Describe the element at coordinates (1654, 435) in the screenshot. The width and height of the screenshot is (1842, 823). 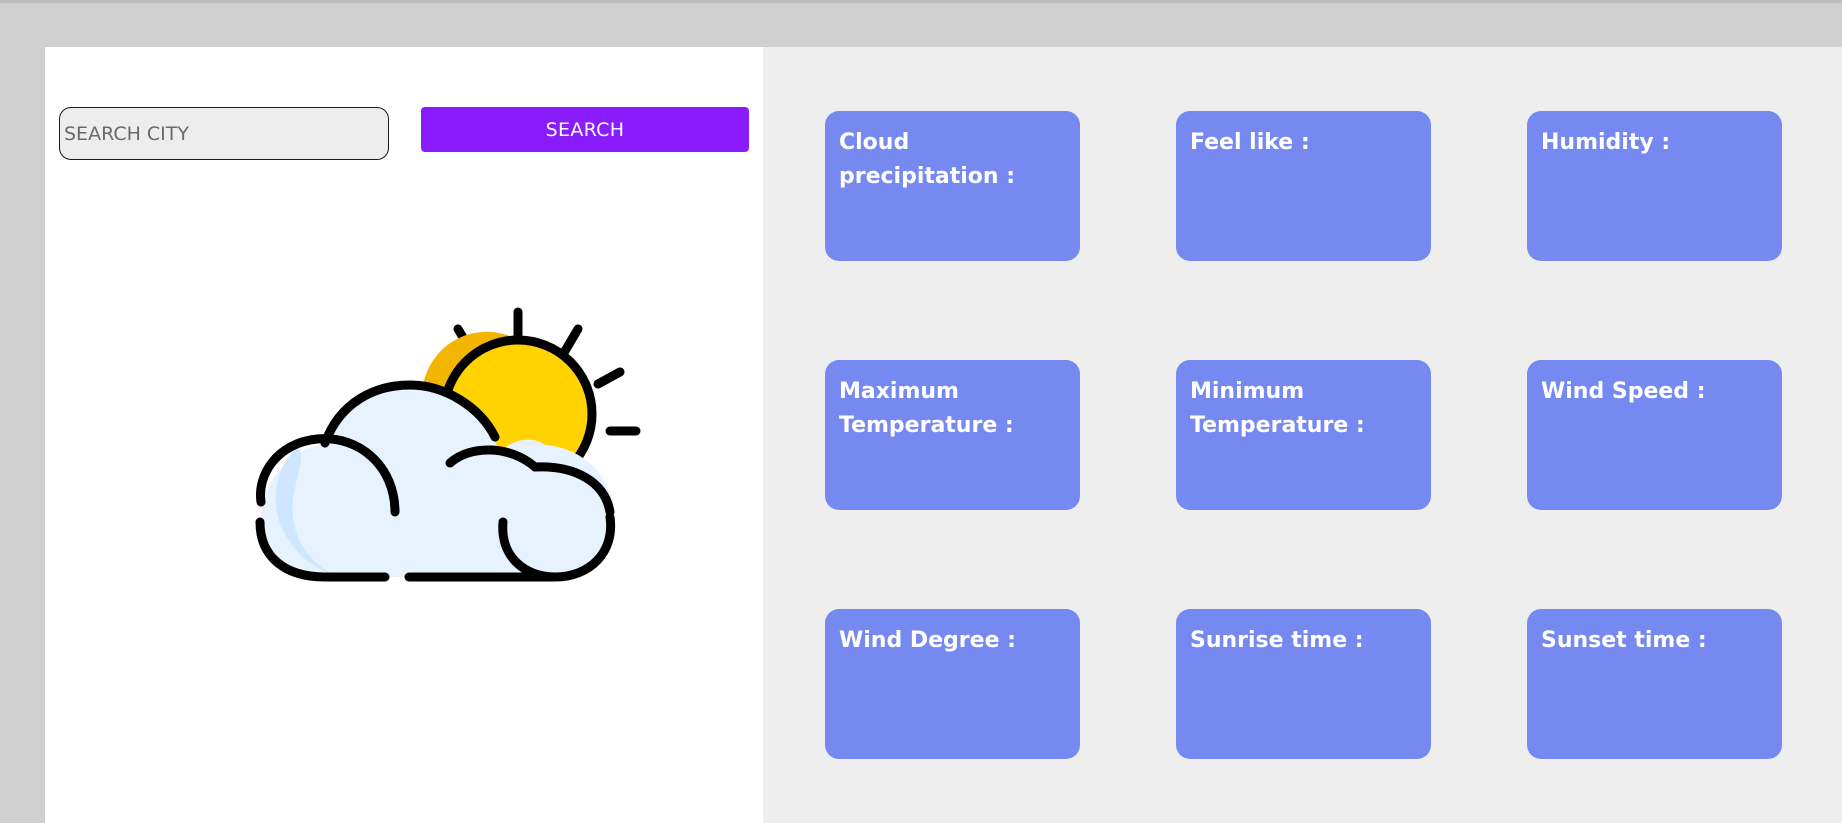
I see `wind-speed-card: Wind Speed :` at that location.